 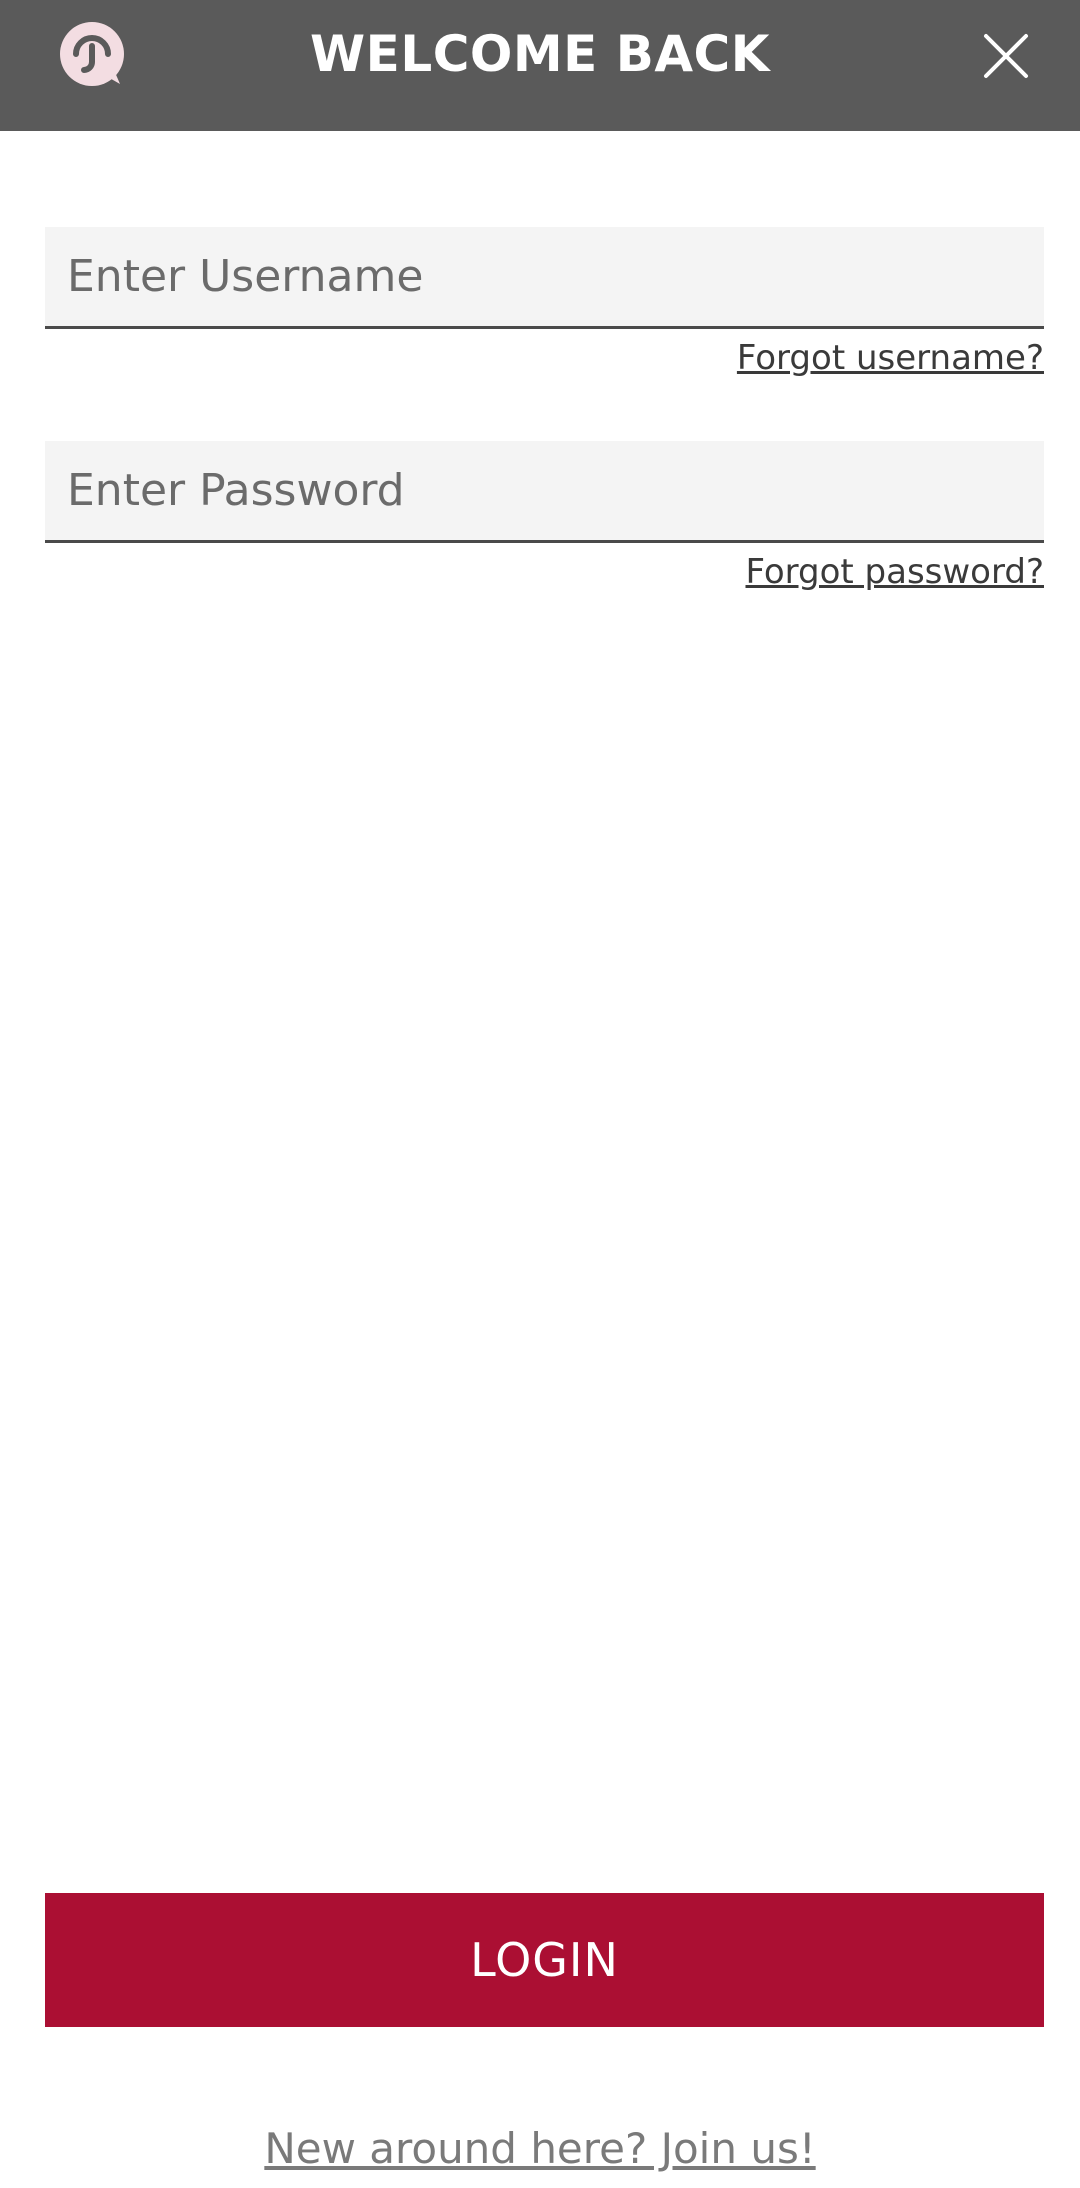 I want to click on forgot-username-link: Forgot username?, so click(x=890, y=358).